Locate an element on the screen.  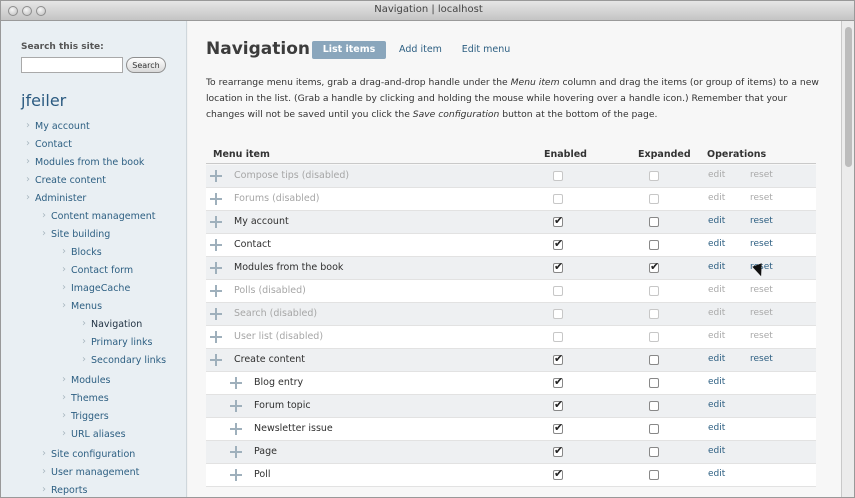
sidebar-item-site-configuration: Site configuration is located at coordinates (88, 454).